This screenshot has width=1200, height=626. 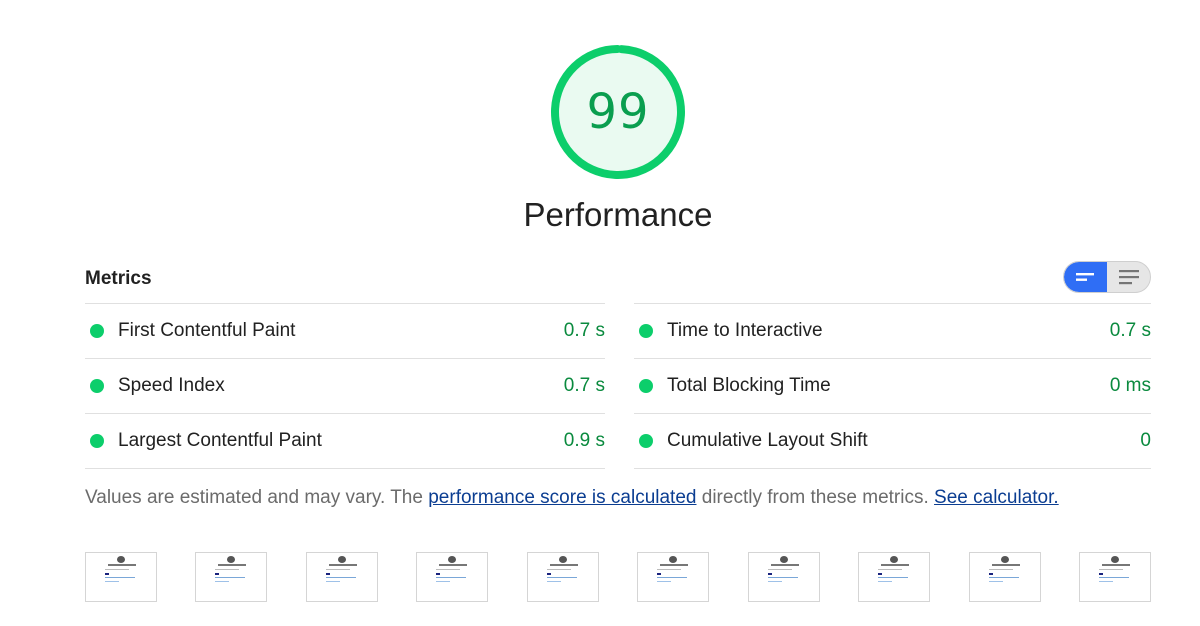 I want to click on expanded-view-button, so click(x=1128, y=277).